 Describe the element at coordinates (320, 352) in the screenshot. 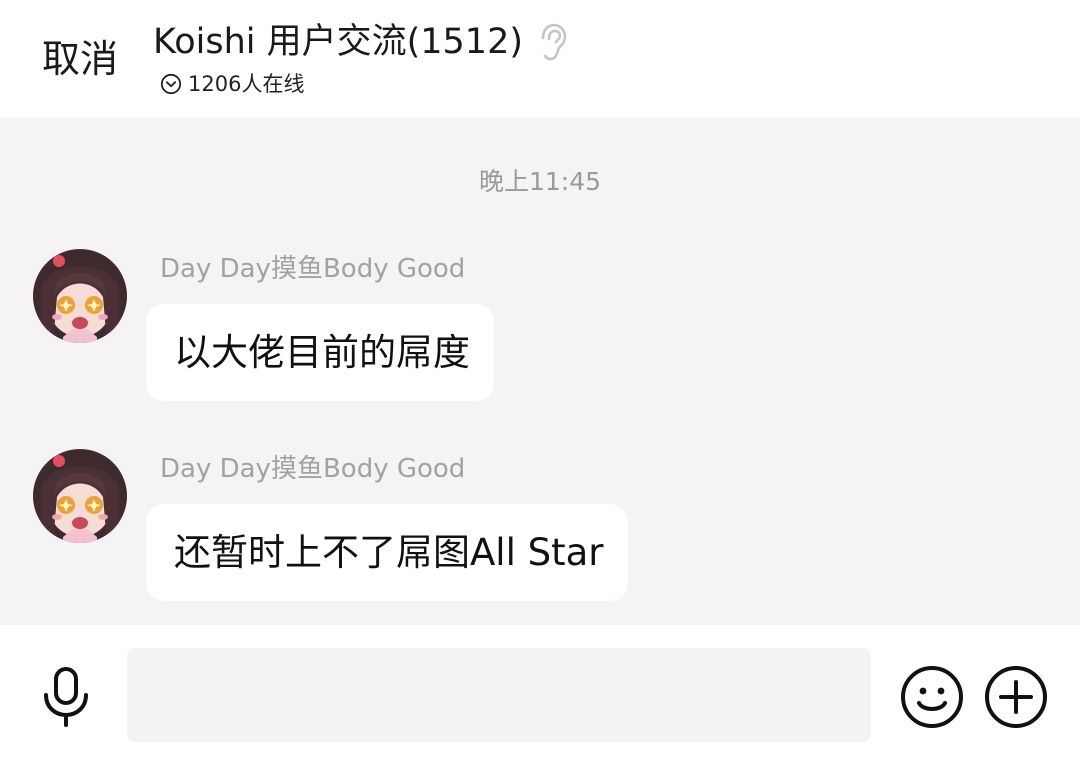

I see `message-bubble: 以大佬目前的屌度` at that location.